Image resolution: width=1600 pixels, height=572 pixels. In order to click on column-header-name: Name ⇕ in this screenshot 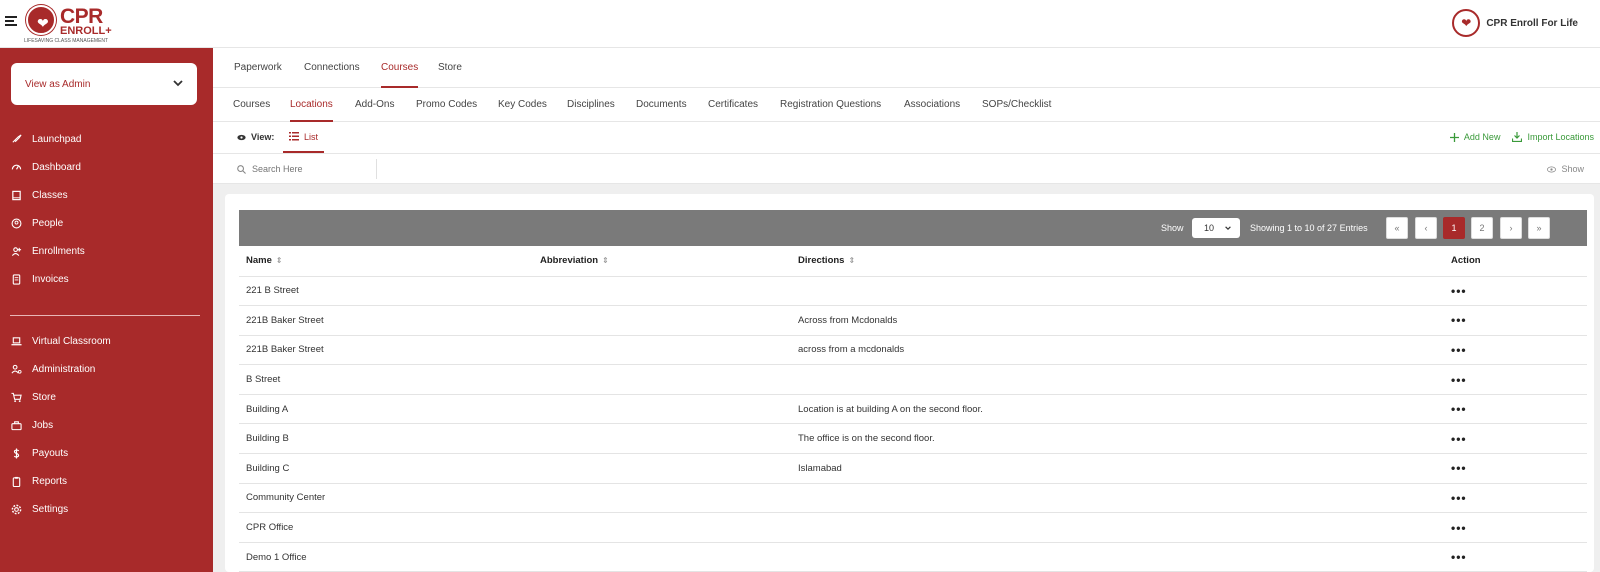, I will do `click(386, 261)`.